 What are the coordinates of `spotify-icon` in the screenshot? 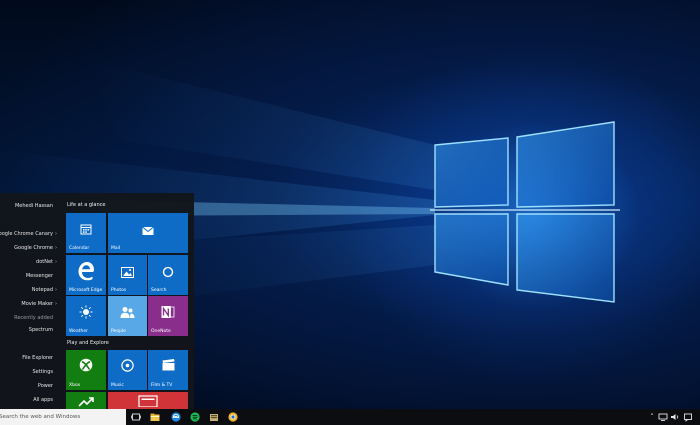 It's located at (195, 417).